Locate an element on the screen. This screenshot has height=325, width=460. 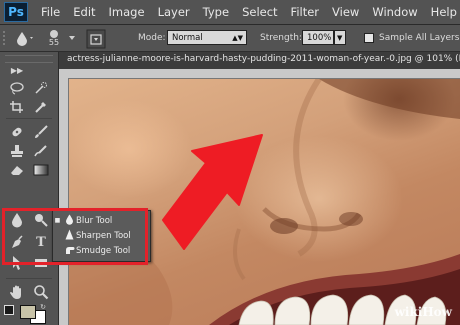
tools-panel: ▶▶ T ↻ is located at coordinates (29, 188).